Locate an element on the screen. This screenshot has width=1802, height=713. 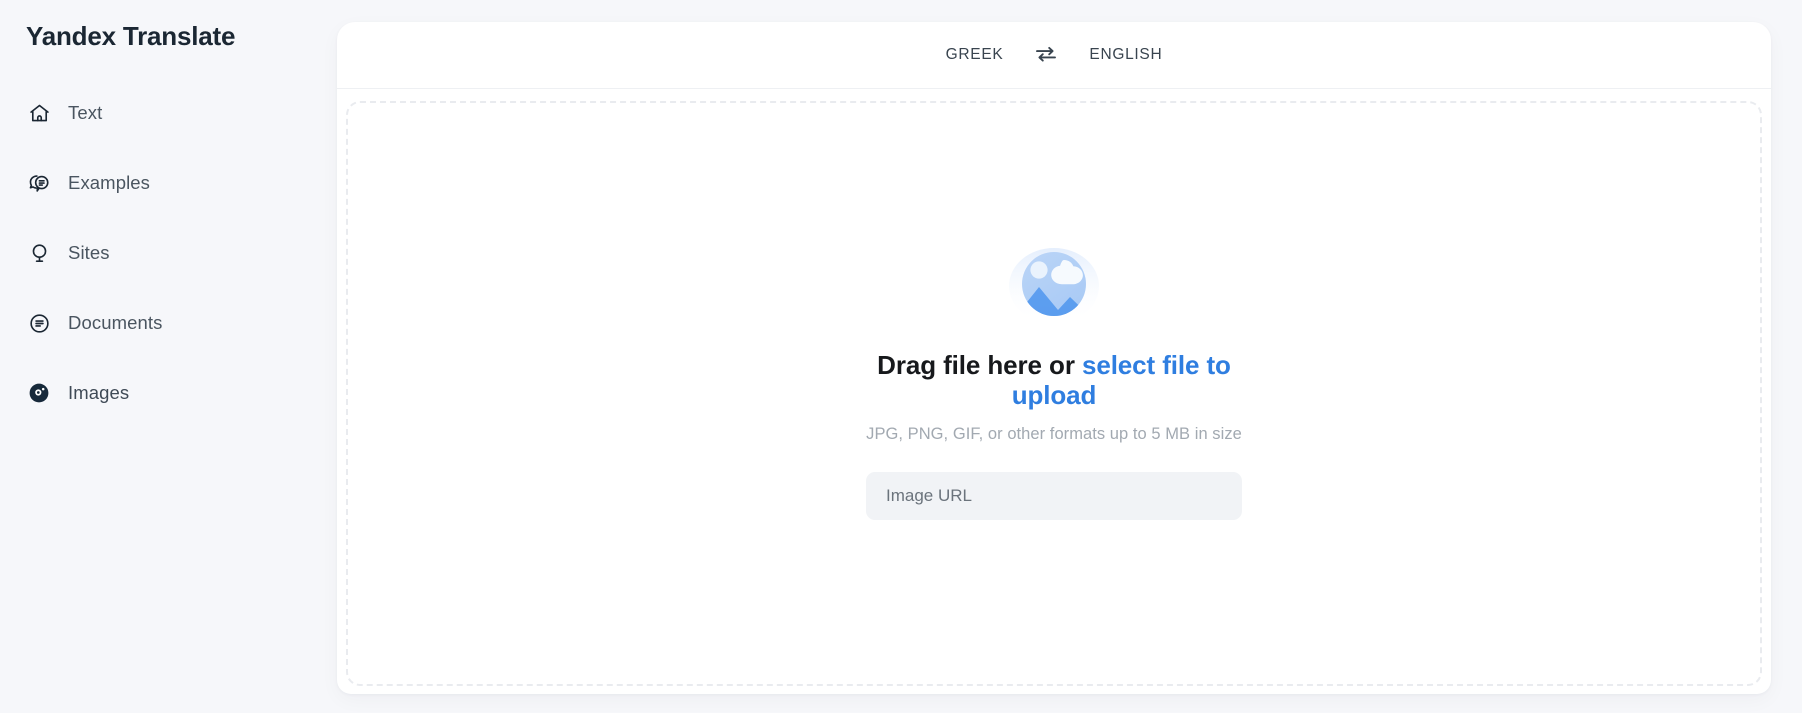
globe-stand-icon is located at coordinates (39, 253).